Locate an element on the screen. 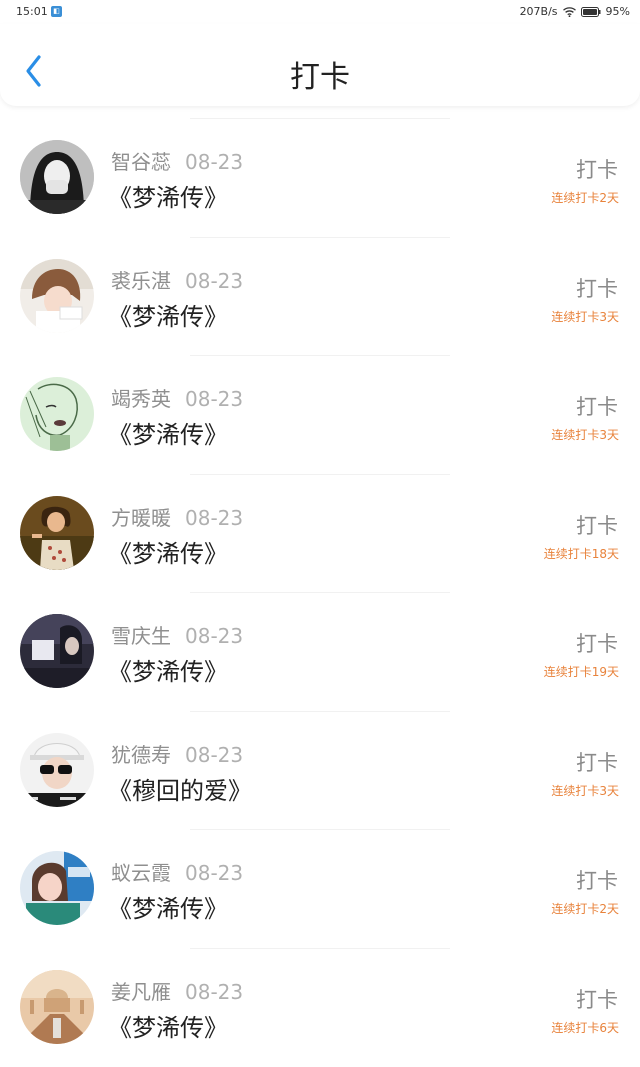 This screenshot has height=1067, width=640. user-name: 竭秀英 is located at coordinates (141, 399).